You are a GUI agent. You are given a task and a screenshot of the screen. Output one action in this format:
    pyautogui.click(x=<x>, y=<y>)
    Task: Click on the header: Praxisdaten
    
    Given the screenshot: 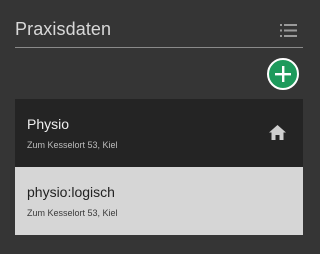 What is the action you would take?
    pyautogui.click(x=159, y=31)
    